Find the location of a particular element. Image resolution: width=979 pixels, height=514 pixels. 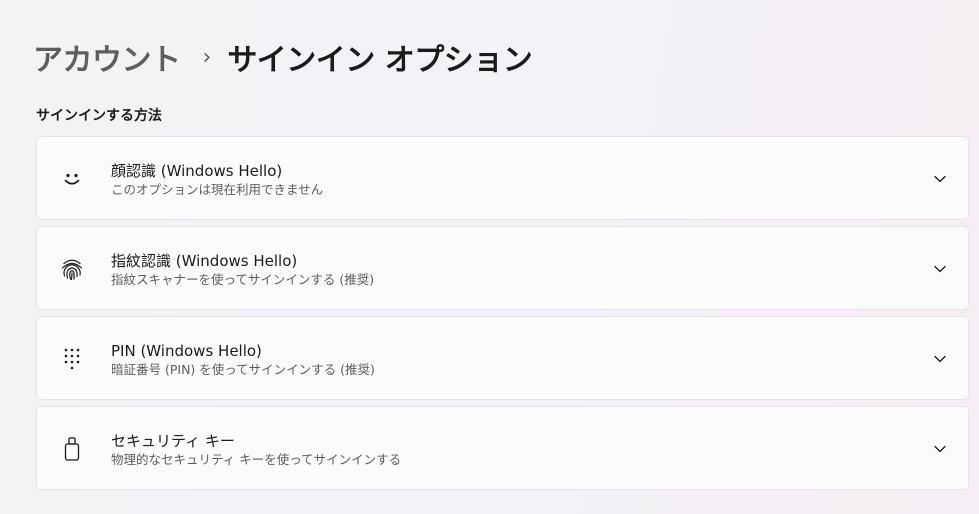

option-subtitle: 物理的なセキュリティ キーを使ってサインインする is located at coordinates (256, 459).